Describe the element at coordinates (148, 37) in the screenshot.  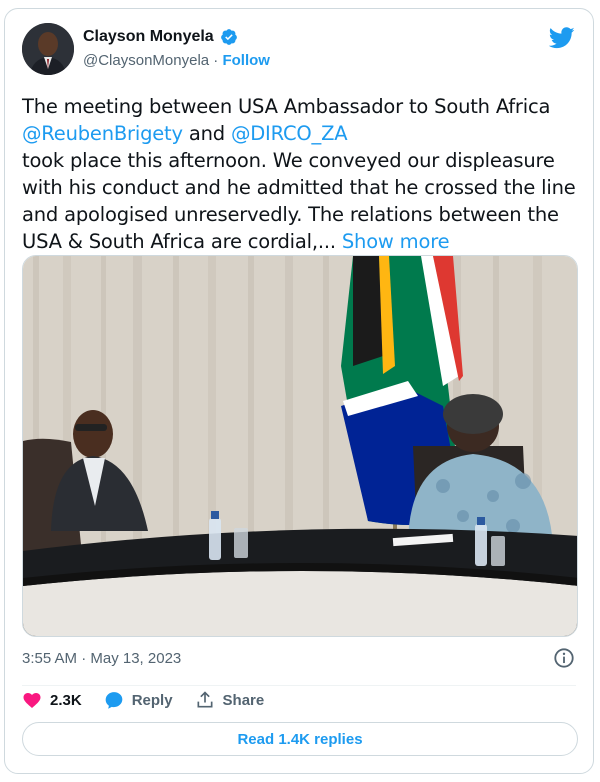
I see `author-name: Clayson Monyela` at that location.